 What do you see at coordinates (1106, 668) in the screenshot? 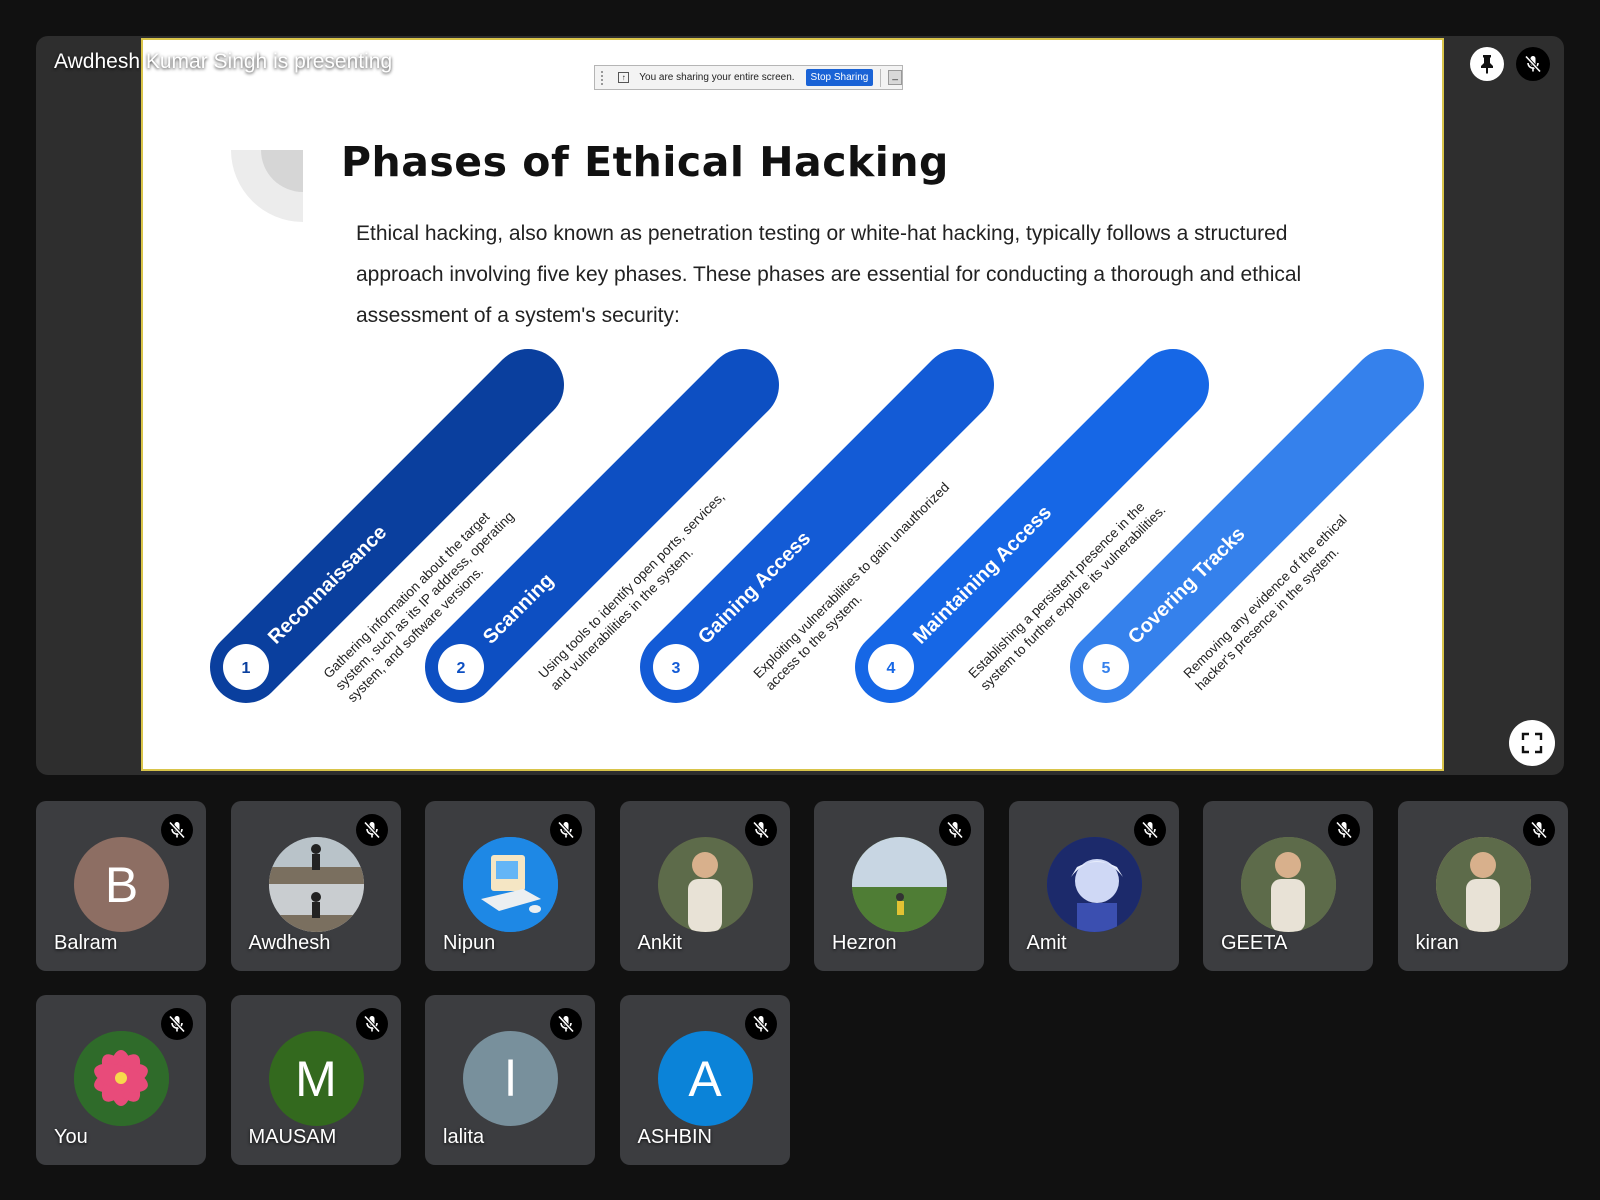
I see `phase-number: 5` at bounding box center [1106, 668].